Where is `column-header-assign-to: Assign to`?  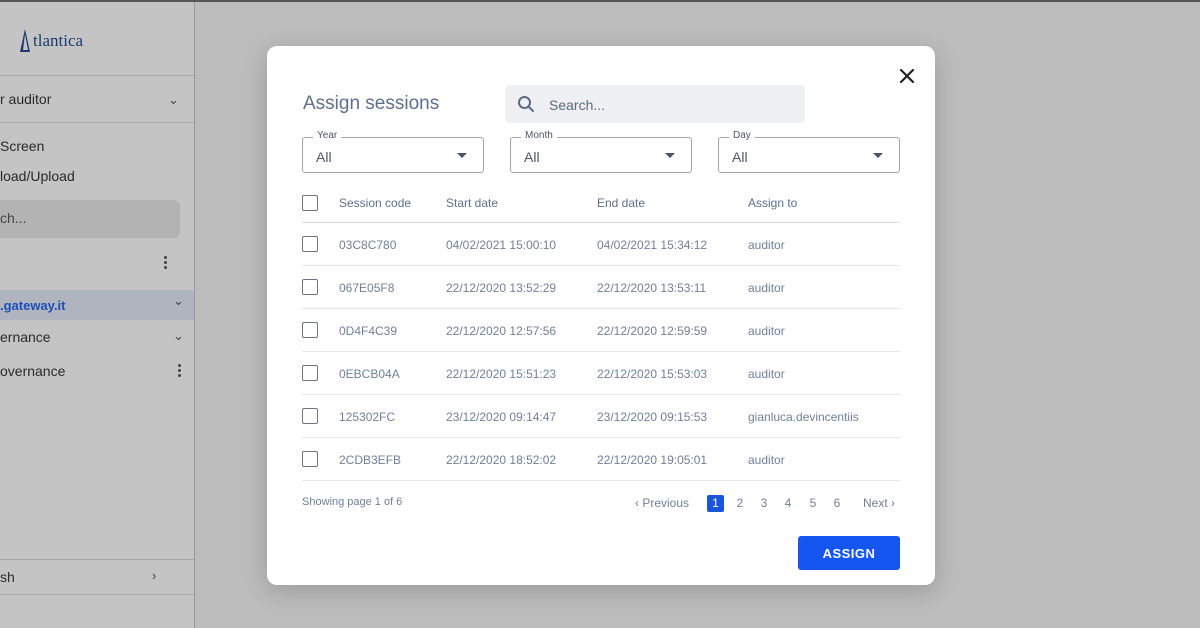
column-header-assign-to: Assign to is located at coordinates (772, 203).